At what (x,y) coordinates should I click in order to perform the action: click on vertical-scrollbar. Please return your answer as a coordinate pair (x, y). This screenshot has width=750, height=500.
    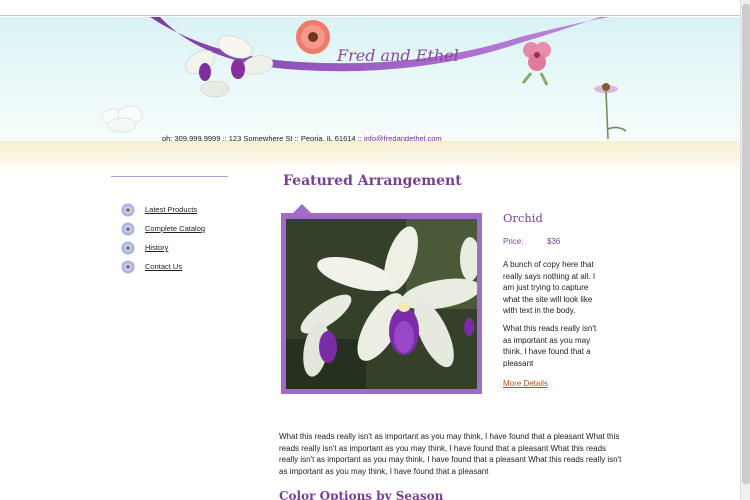
    Looking at the image, I should click on (745, 250).